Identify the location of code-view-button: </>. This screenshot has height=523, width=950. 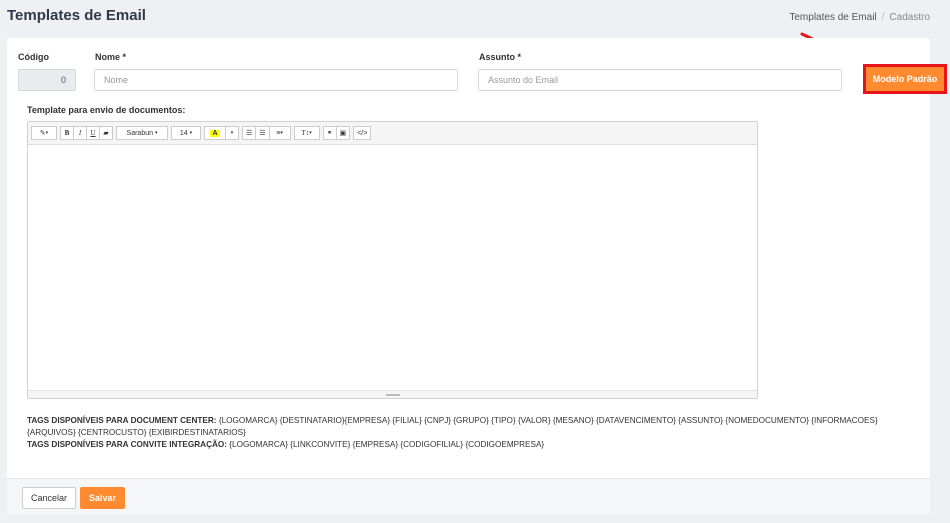
(362, 133).